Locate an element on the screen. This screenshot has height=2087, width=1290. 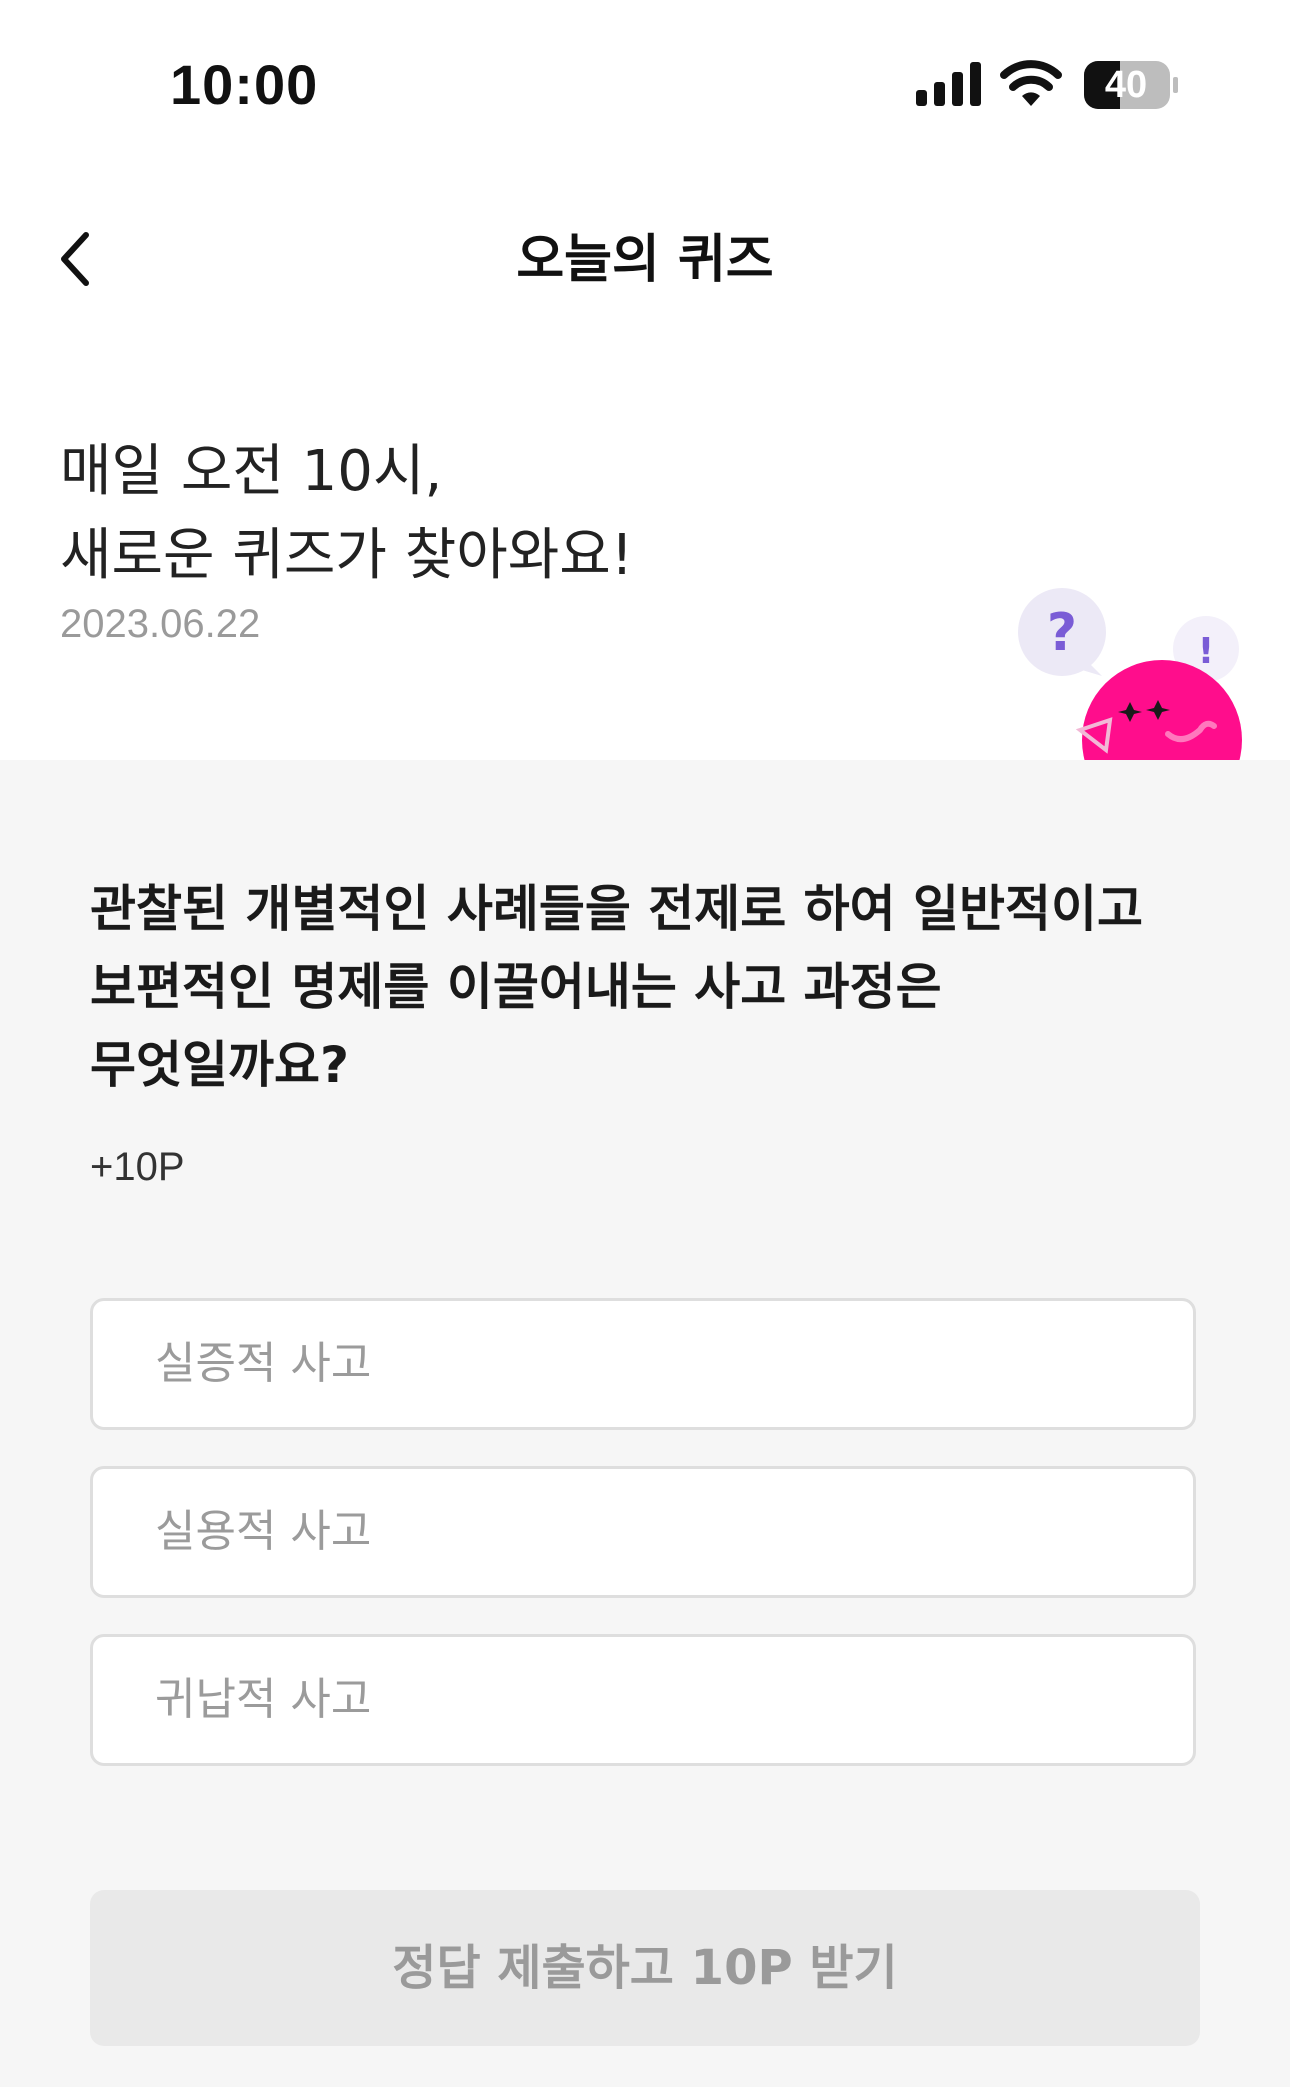
answer-option-2: 실용적 사고 is located at coordinates (643, 1532).